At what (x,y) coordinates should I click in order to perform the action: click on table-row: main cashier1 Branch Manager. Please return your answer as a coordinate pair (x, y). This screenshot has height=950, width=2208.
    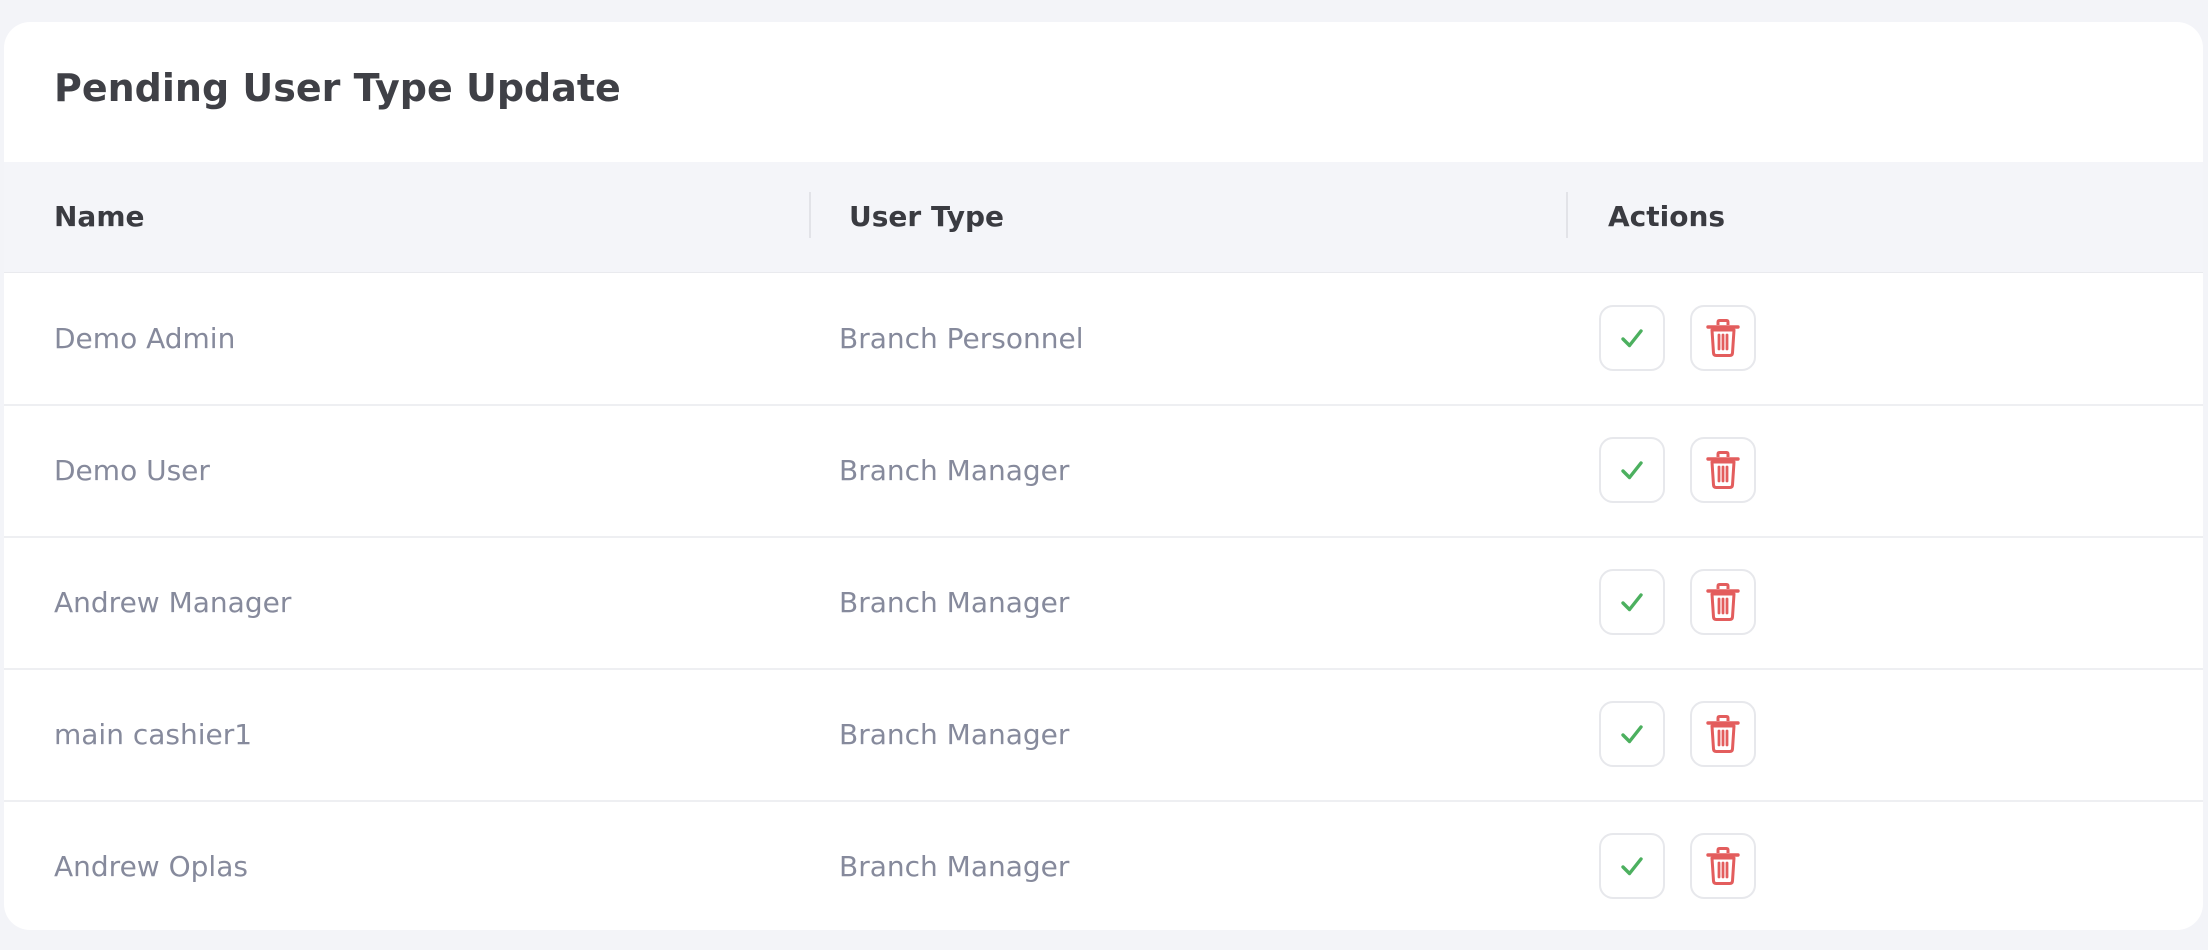
    Looking at the image, I should click on (1103, 735).